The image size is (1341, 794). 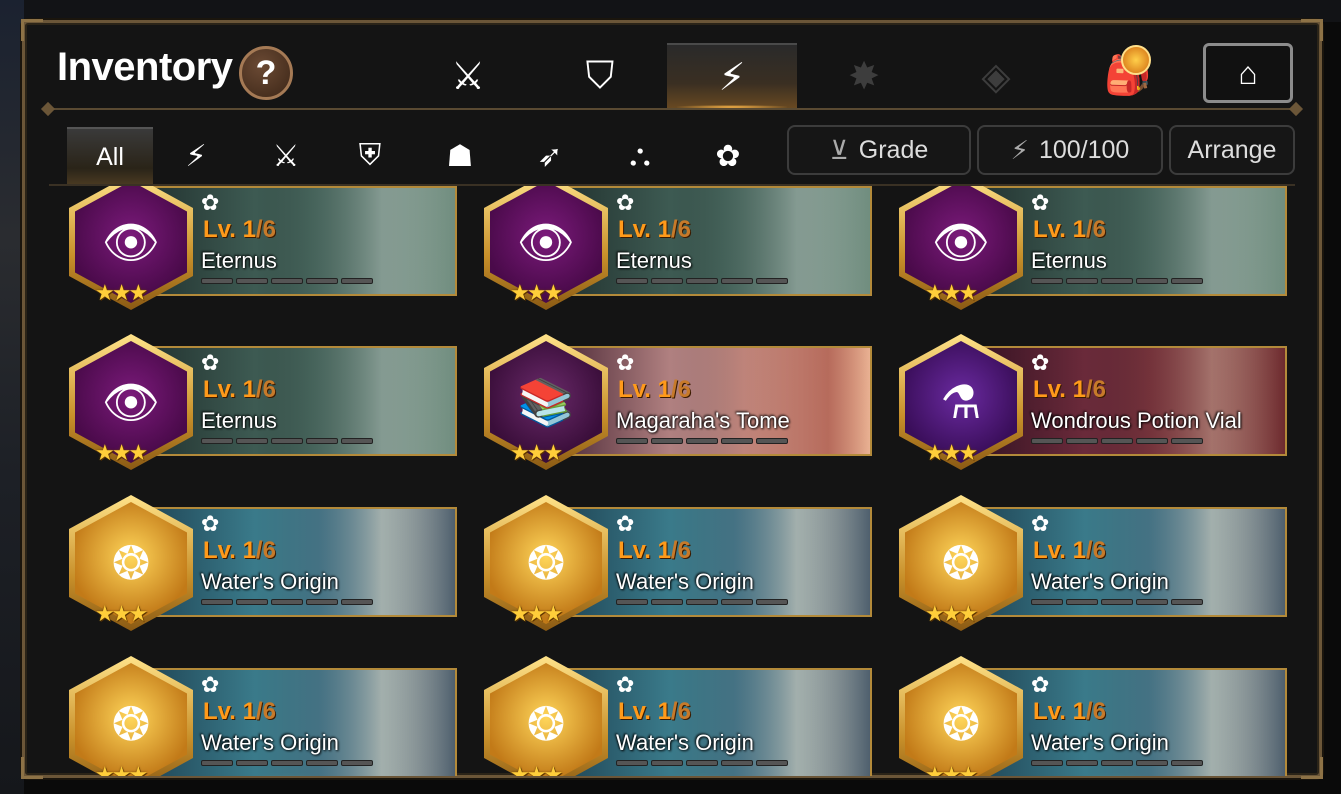 What do you see at coordinates (961, 402) in the screenshot?
I see `artifact-icon: ⚗` at bounding box center [961, 402].